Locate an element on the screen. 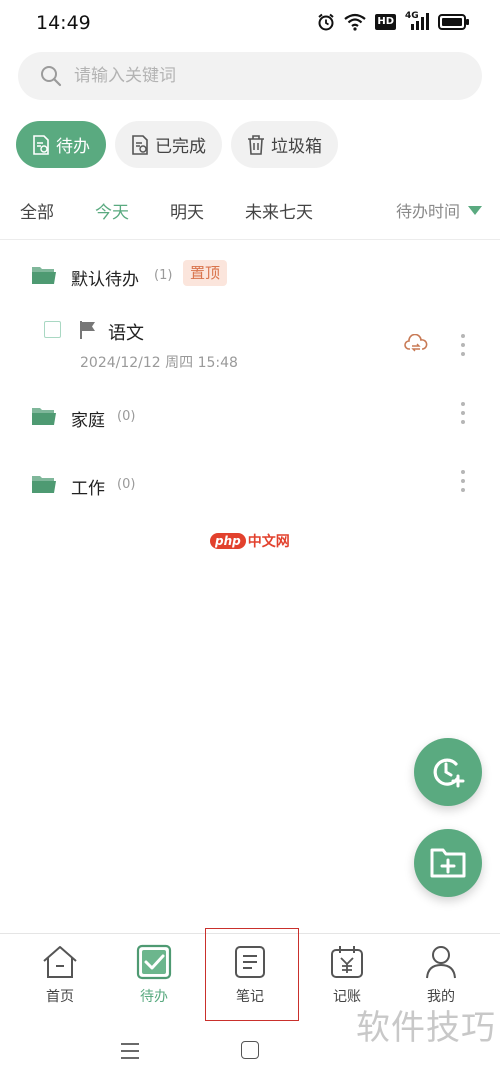 Image resolution: width=500 pixels, height=1084 pixels. group-name: 工作 is located at coordinates (88, 489).